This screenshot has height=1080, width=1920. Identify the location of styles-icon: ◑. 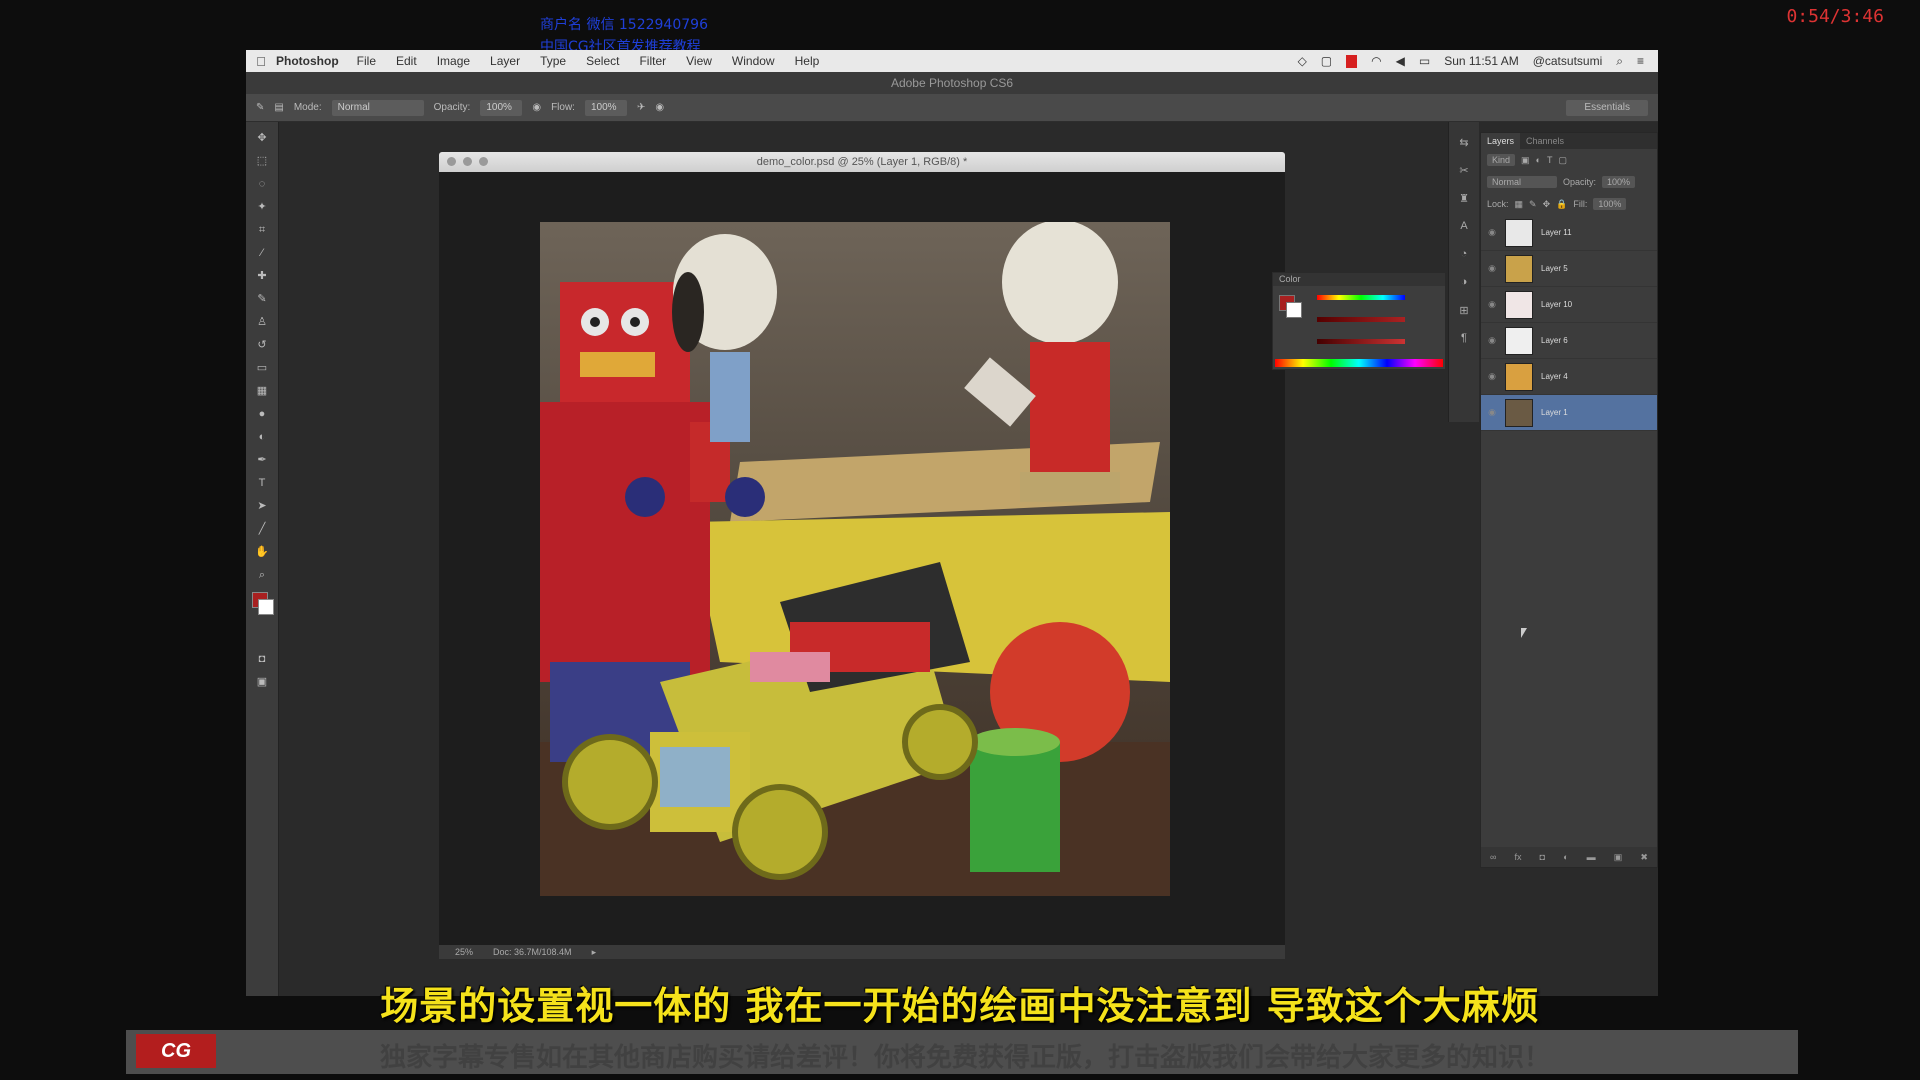
(1464, 283).